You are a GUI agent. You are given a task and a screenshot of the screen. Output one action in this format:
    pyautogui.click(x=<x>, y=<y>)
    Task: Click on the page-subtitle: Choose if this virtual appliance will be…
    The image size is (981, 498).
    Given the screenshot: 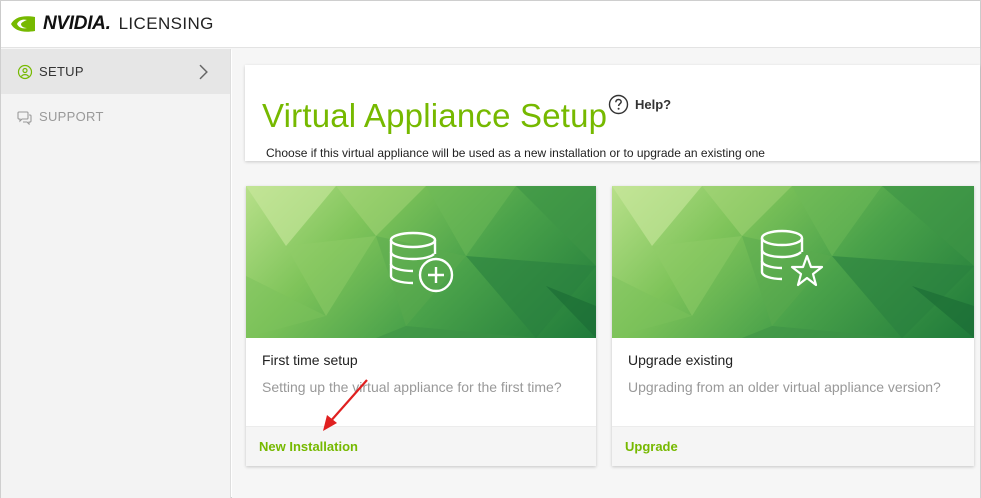 What is the action you would take?
    pyautogui.click(x=515, y=153)
    